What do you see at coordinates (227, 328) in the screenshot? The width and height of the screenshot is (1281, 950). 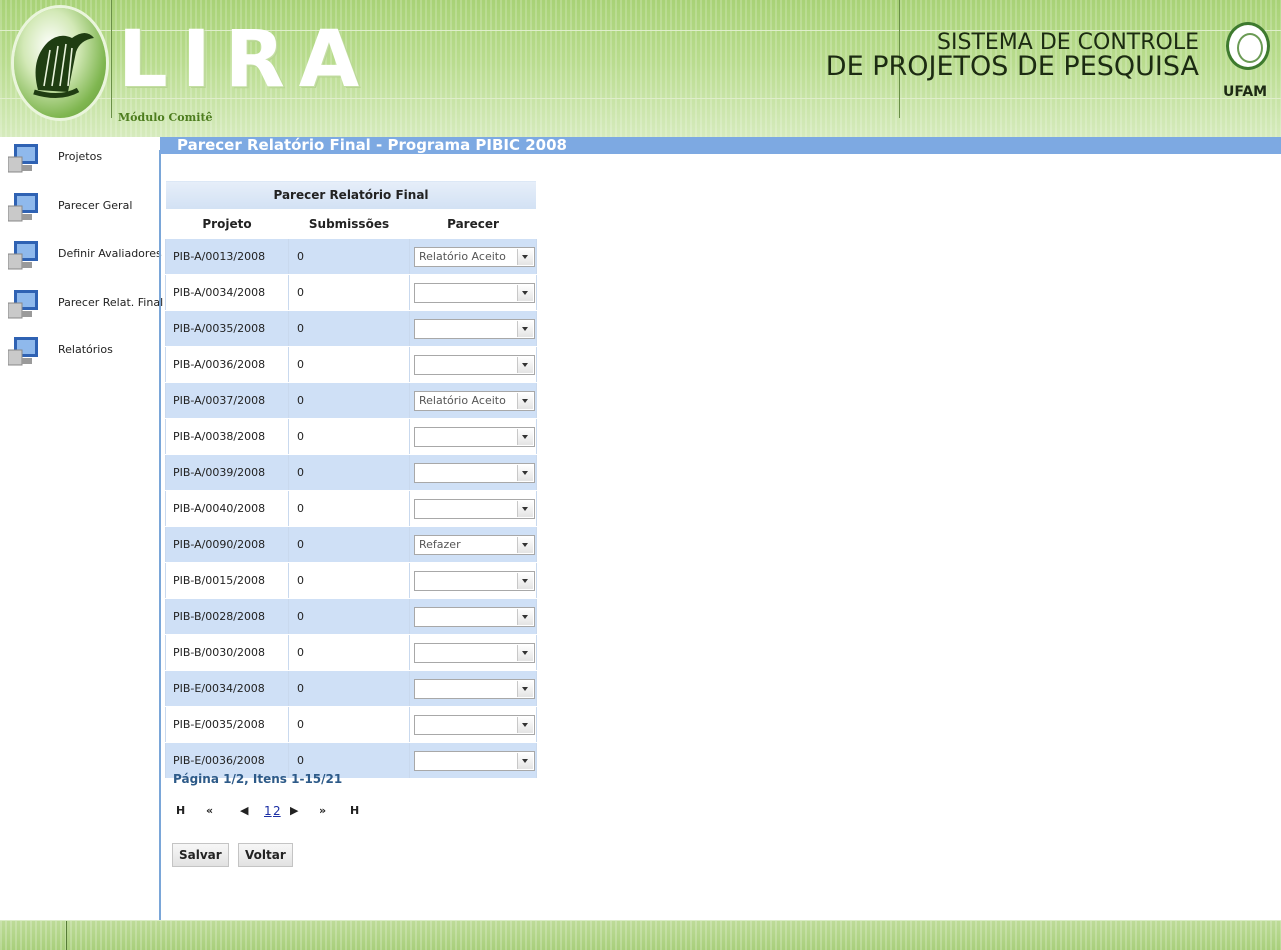 I see `projeto-cell: PIB-A/0035/2008` at bounding box center [227, 328].